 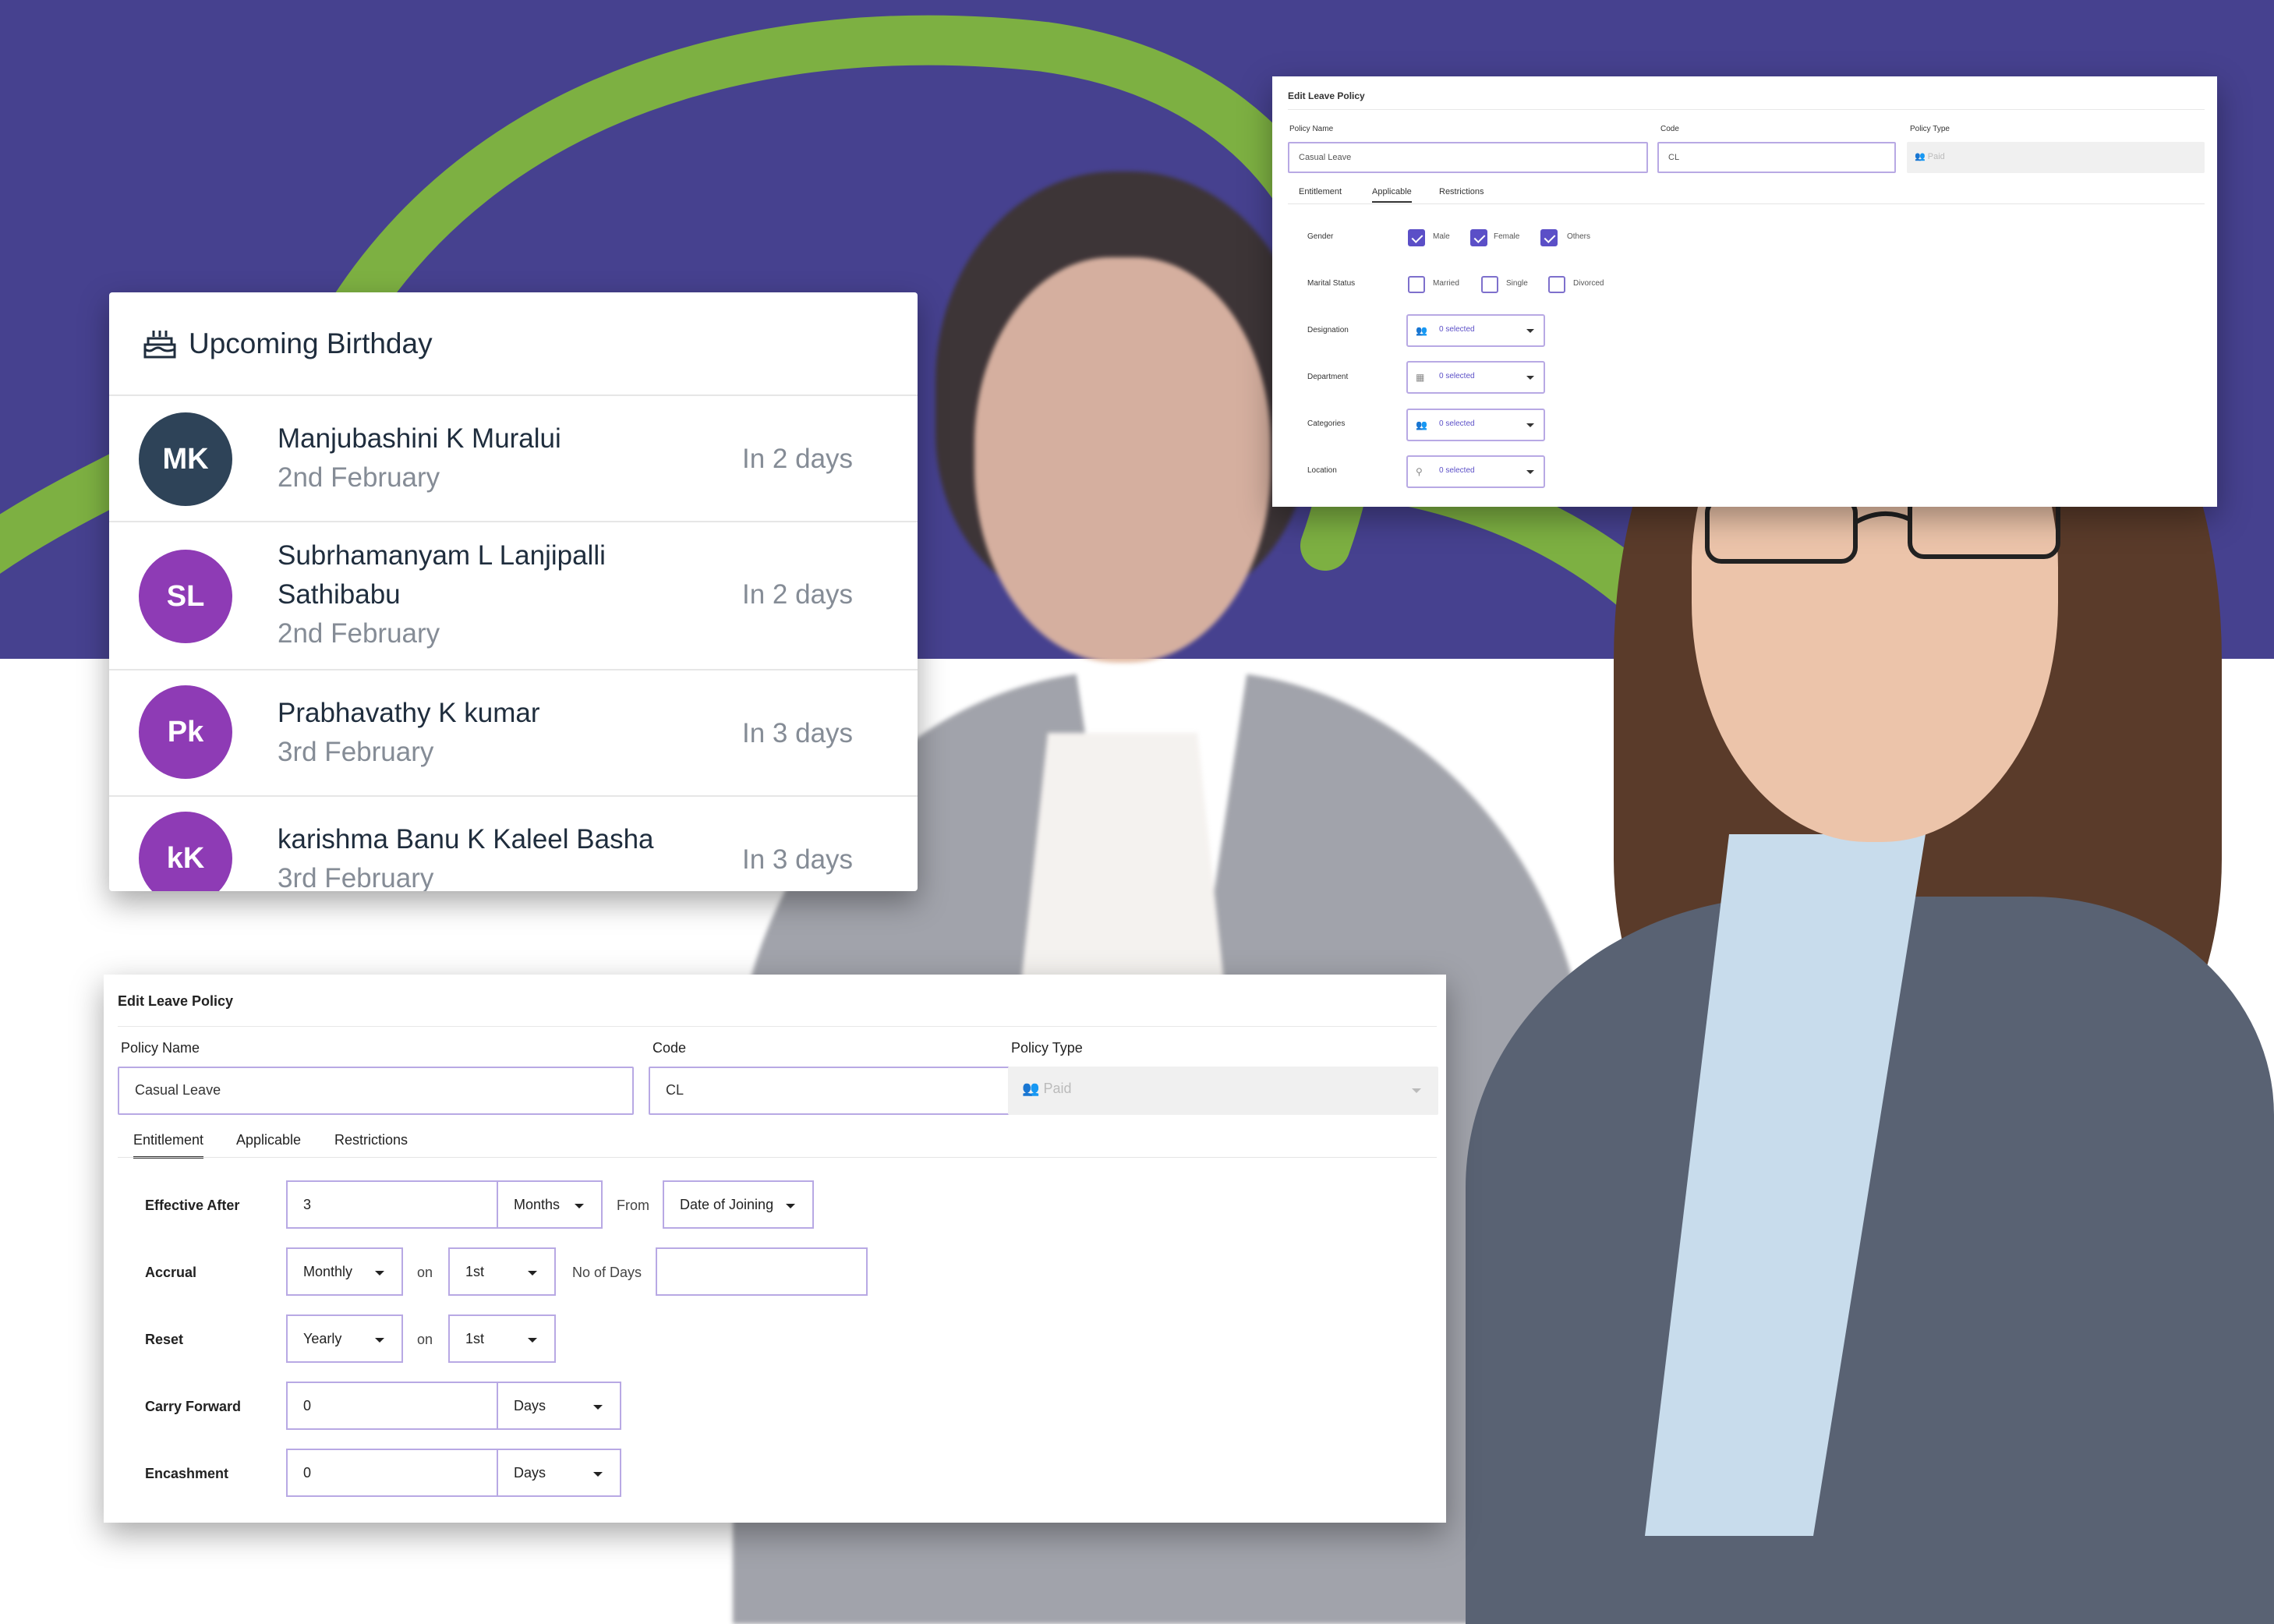 I want to click on carry-forward-input: 0, so click(x=392, y=1406).